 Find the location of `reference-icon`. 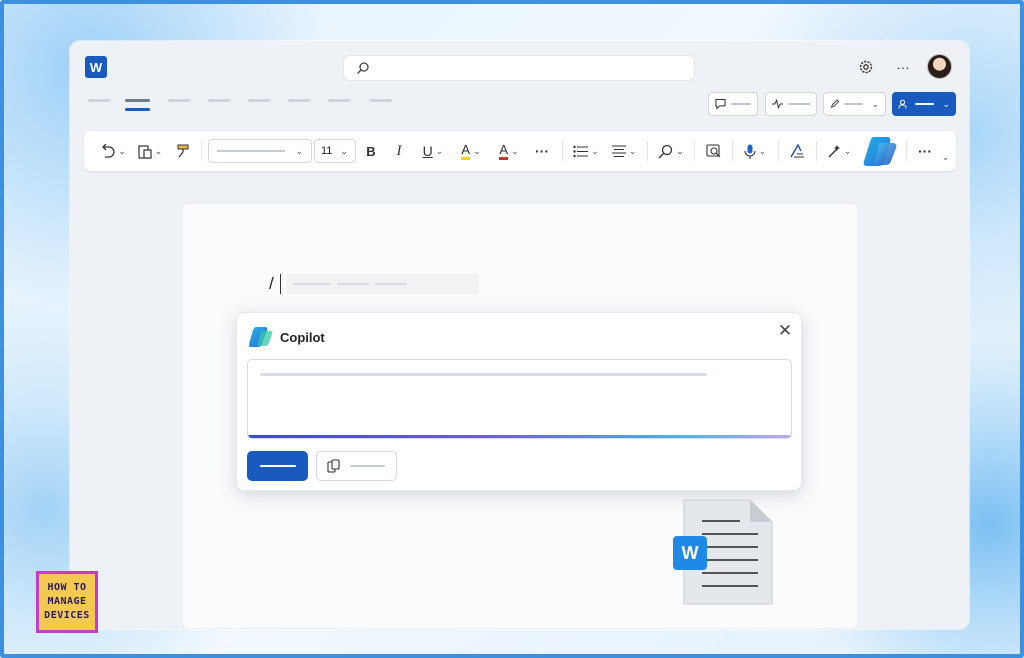

reference-icon is located at coordinates (333, 466).